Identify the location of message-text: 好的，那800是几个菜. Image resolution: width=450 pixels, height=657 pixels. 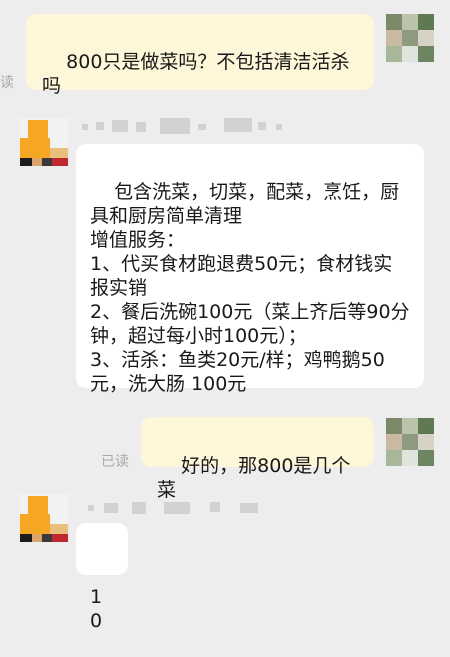
(254, 478).